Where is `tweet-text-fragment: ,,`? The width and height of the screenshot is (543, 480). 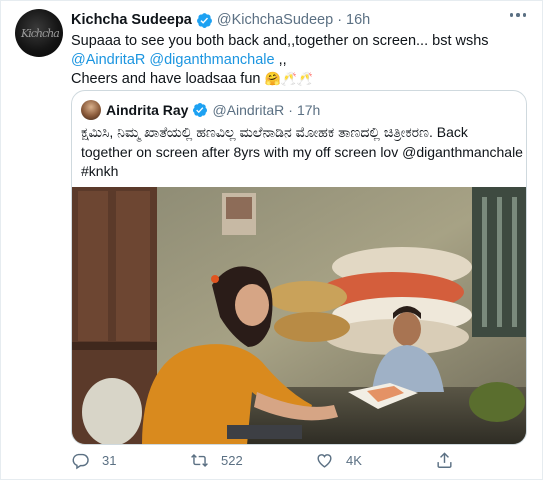 tweet-text-fragment: ,, is located at coordinates (280, 60).